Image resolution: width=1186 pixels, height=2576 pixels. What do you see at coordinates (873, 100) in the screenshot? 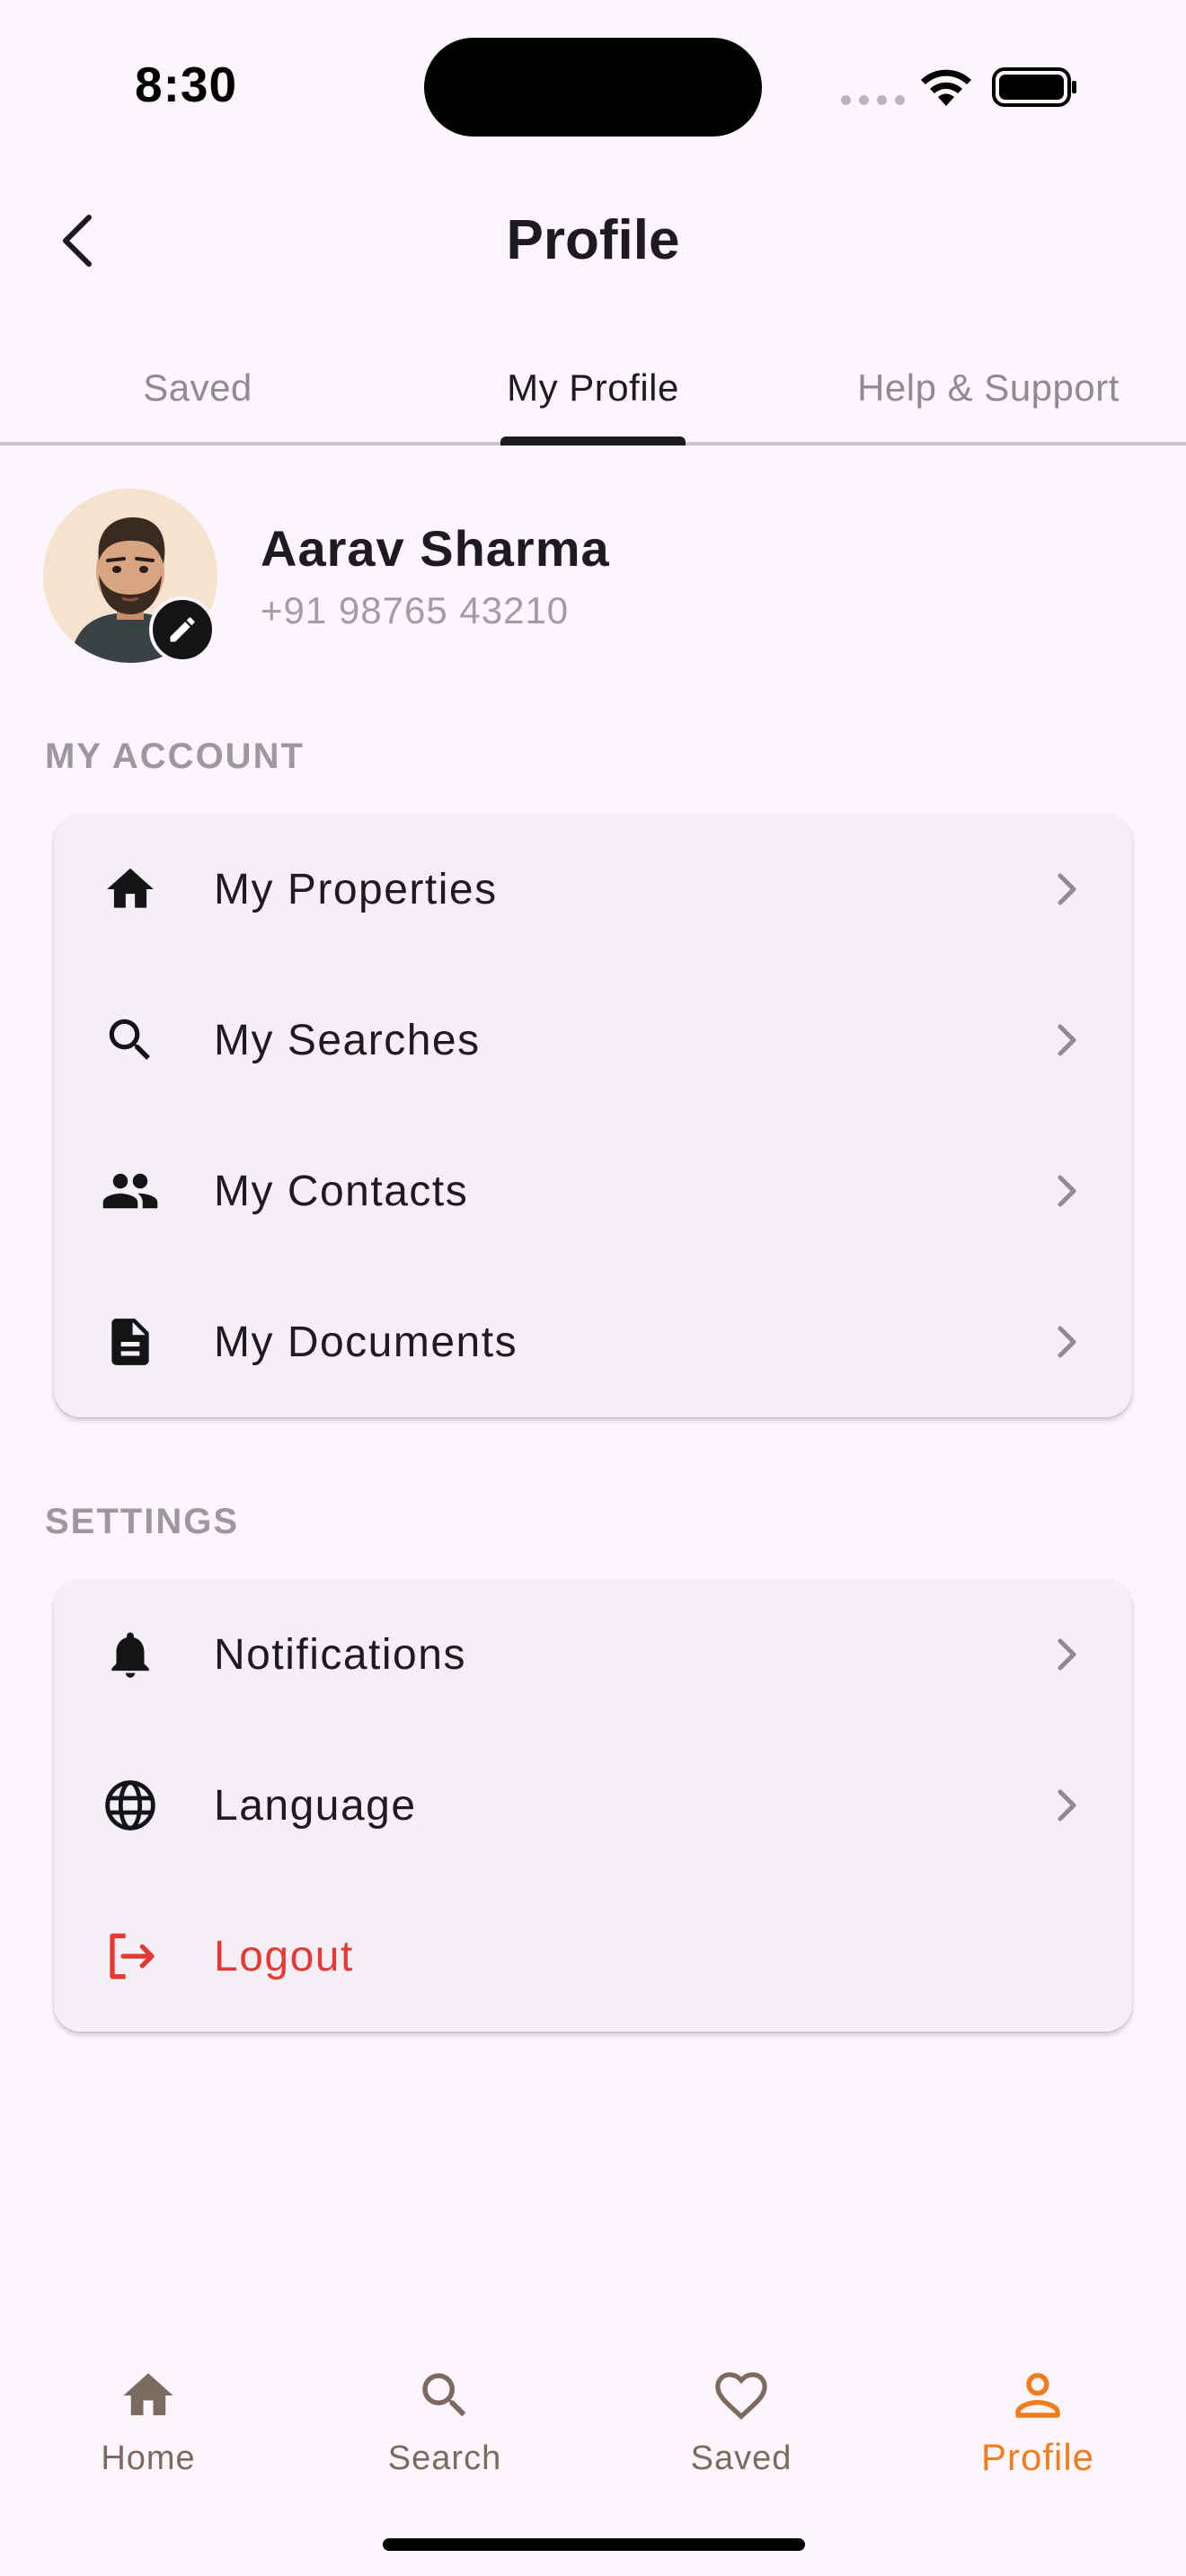
I see `signal-dots-icon` at bounding box center [873, 100].